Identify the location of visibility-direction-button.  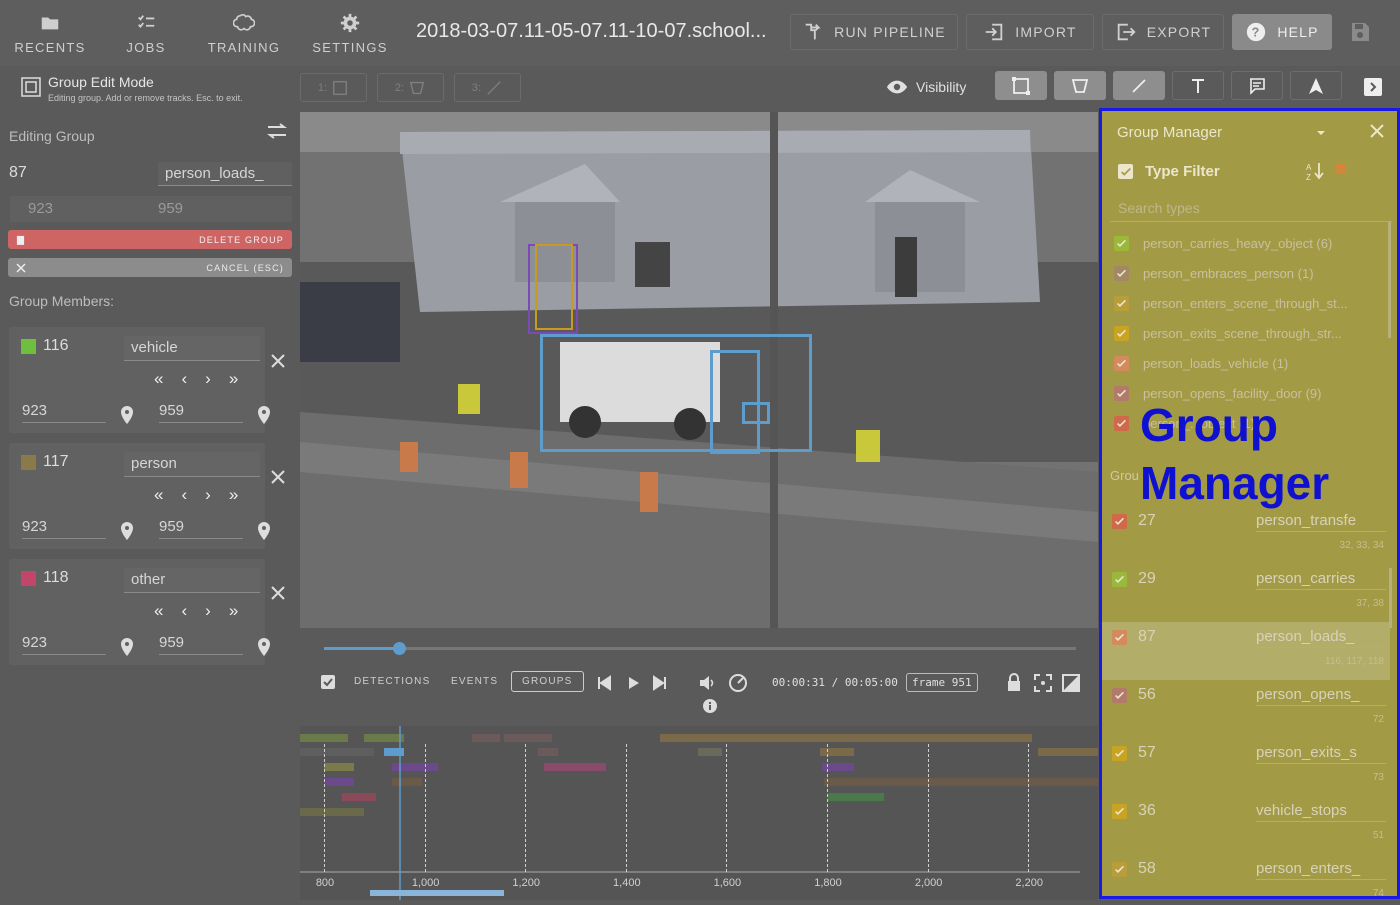
(1316, 85).